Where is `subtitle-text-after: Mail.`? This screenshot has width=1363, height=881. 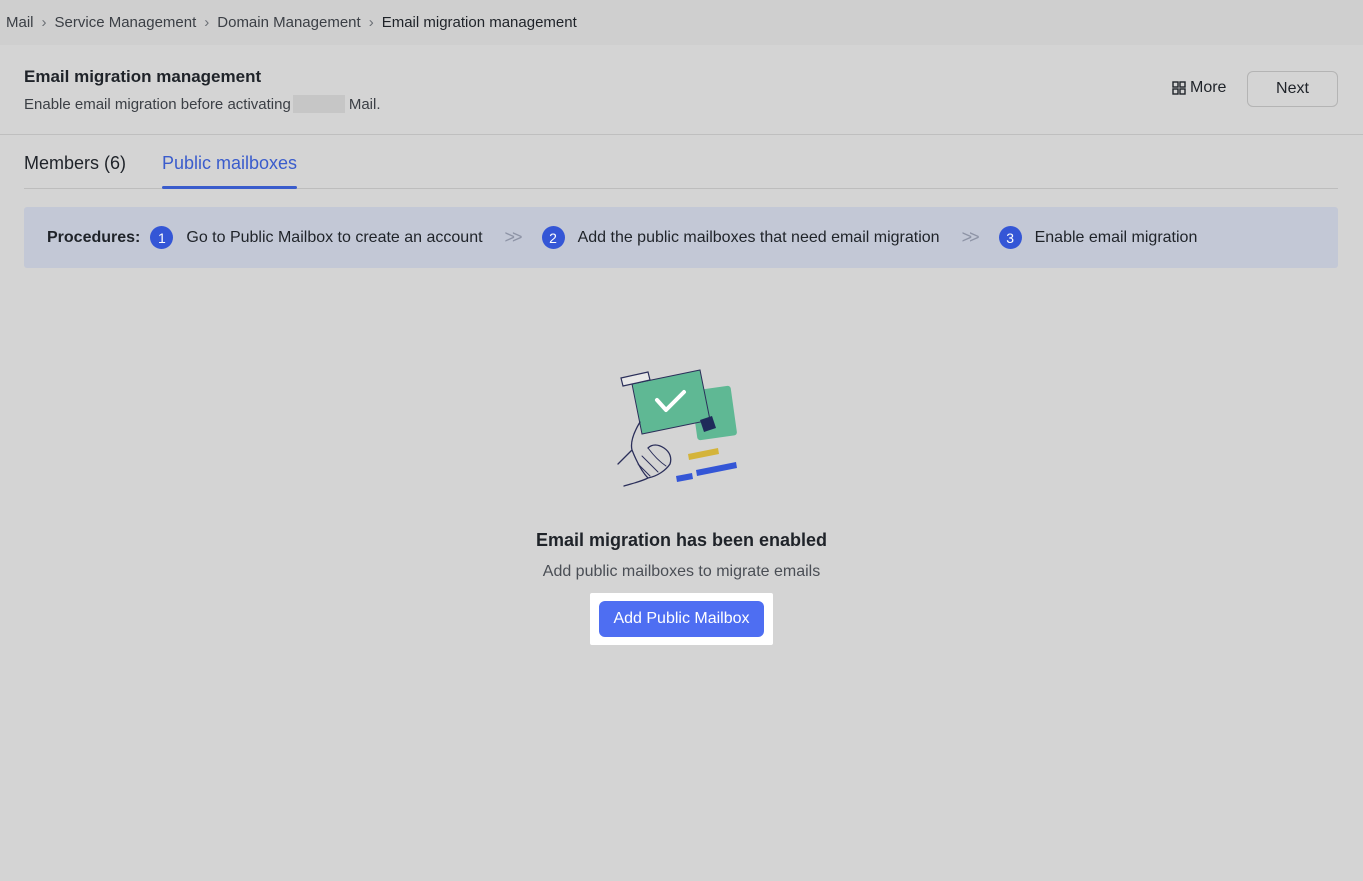 subtitle-text-after: Mail. is located at coordinates (364, 104).